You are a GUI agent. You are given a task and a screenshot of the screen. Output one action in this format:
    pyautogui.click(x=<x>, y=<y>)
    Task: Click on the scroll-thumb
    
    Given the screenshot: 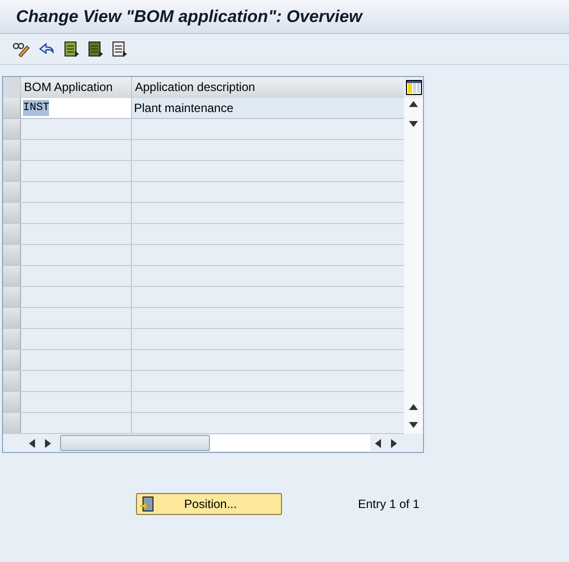 What is the action you would take?
    pyautogui.click(x=135, y=443)
    